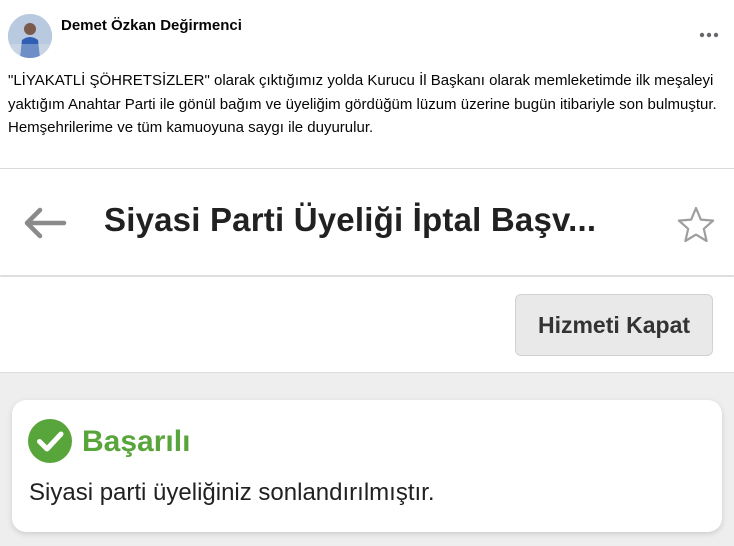  What do you see at coordinates (136, 441) in the screenshot?
I see `status-title: Başarılı` at bounding box center [136, 441].